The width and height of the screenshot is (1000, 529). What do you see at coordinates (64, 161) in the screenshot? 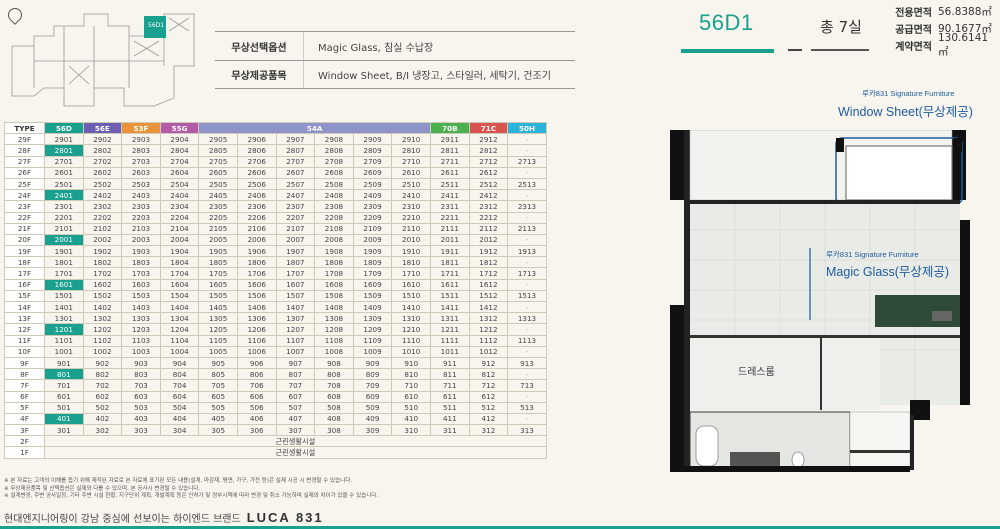
I see `unit-cell: 2701` at bounding box center [64, 161].